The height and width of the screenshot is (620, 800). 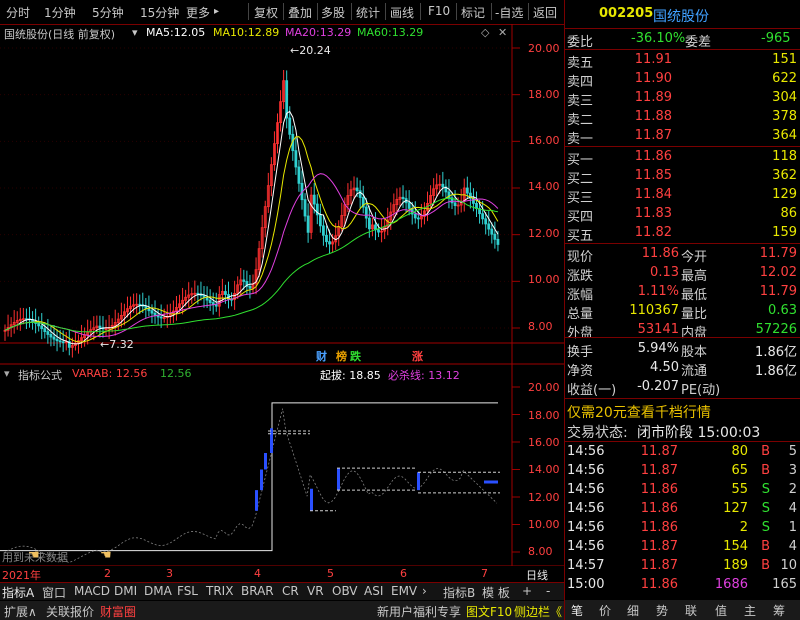 What do you see at coordinates (739, 489) in the screenshot?
I see `tick-volume: 55` at bounding box center [739, 489].